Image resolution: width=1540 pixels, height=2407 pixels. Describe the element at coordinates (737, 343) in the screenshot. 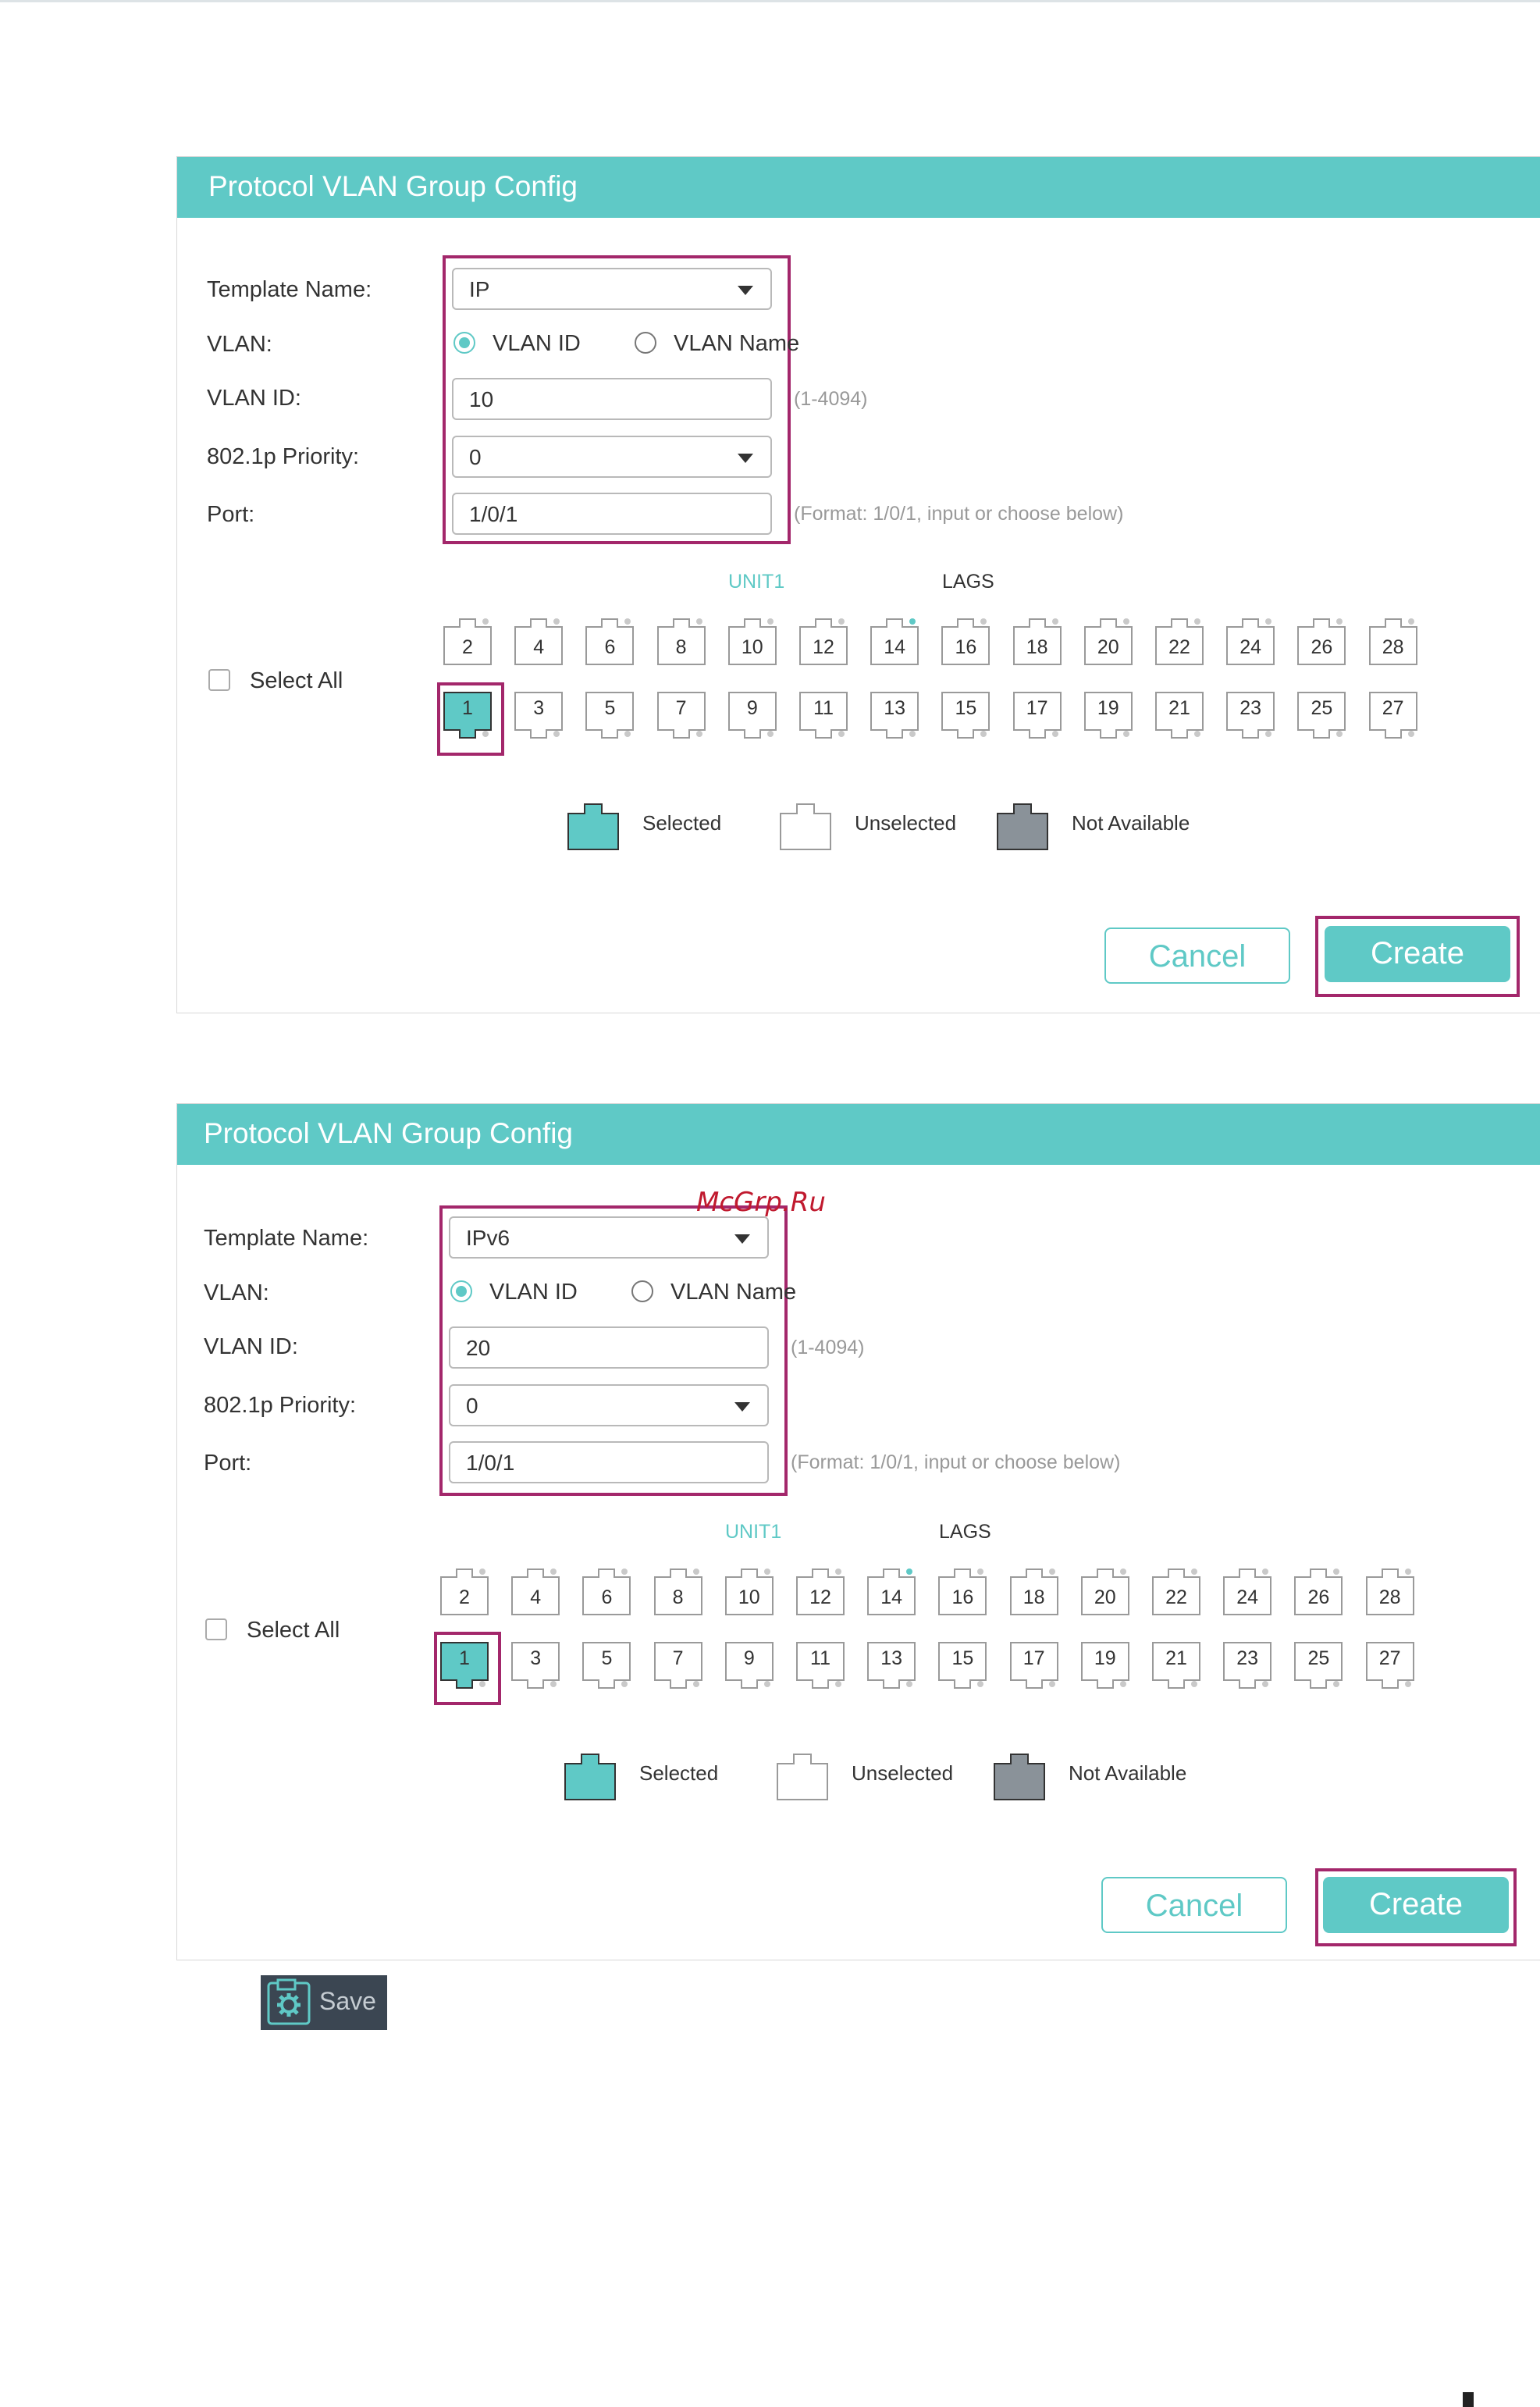

I see `vlan-name-radio-label: VLAN Name` at that location.